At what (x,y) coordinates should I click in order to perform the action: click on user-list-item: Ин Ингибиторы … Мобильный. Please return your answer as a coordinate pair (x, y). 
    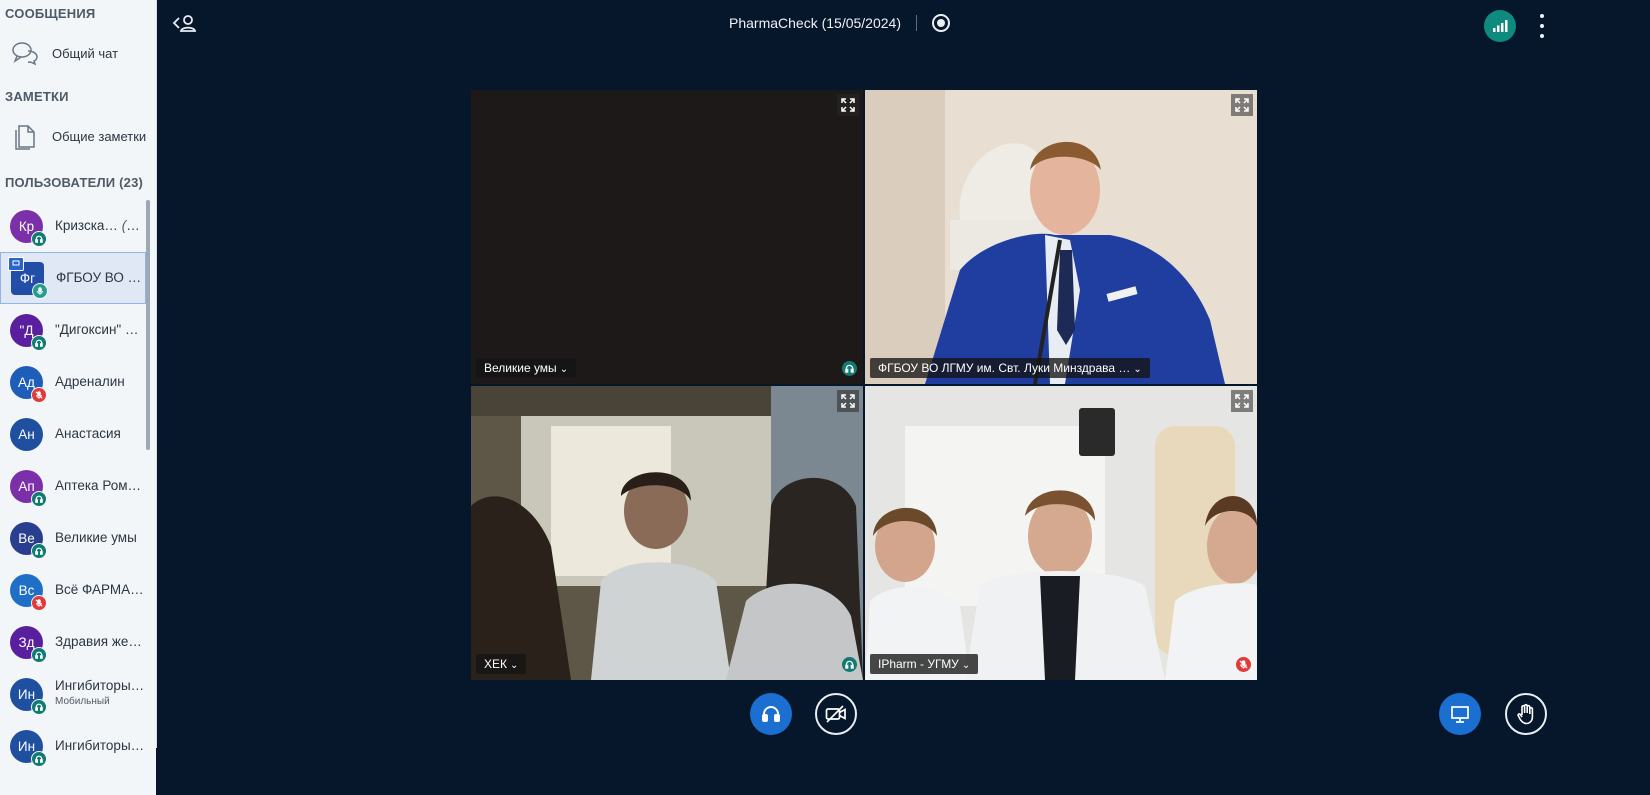
    Looking at the image, I should click on (73, 694).